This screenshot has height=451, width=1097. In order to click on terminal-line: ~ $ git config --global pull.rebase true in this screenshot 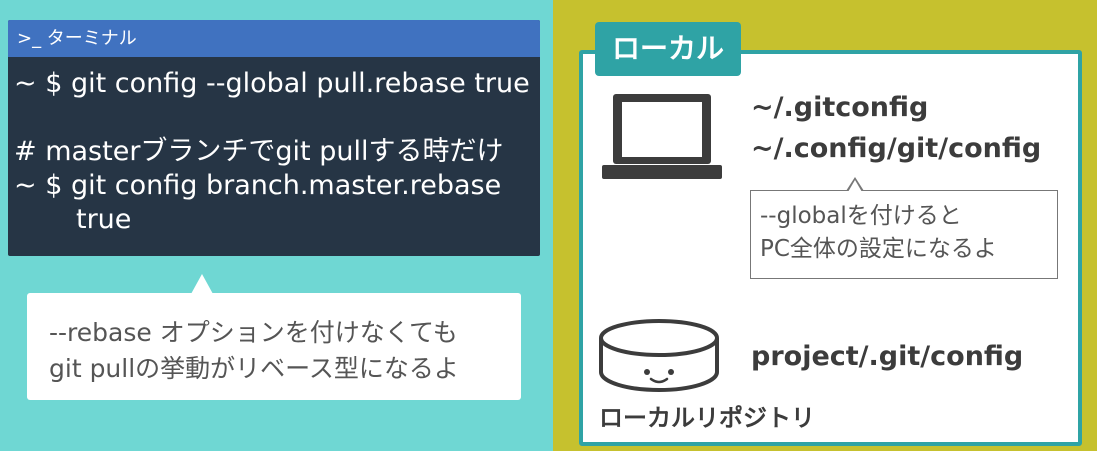, I will do `click(272, 83)`.